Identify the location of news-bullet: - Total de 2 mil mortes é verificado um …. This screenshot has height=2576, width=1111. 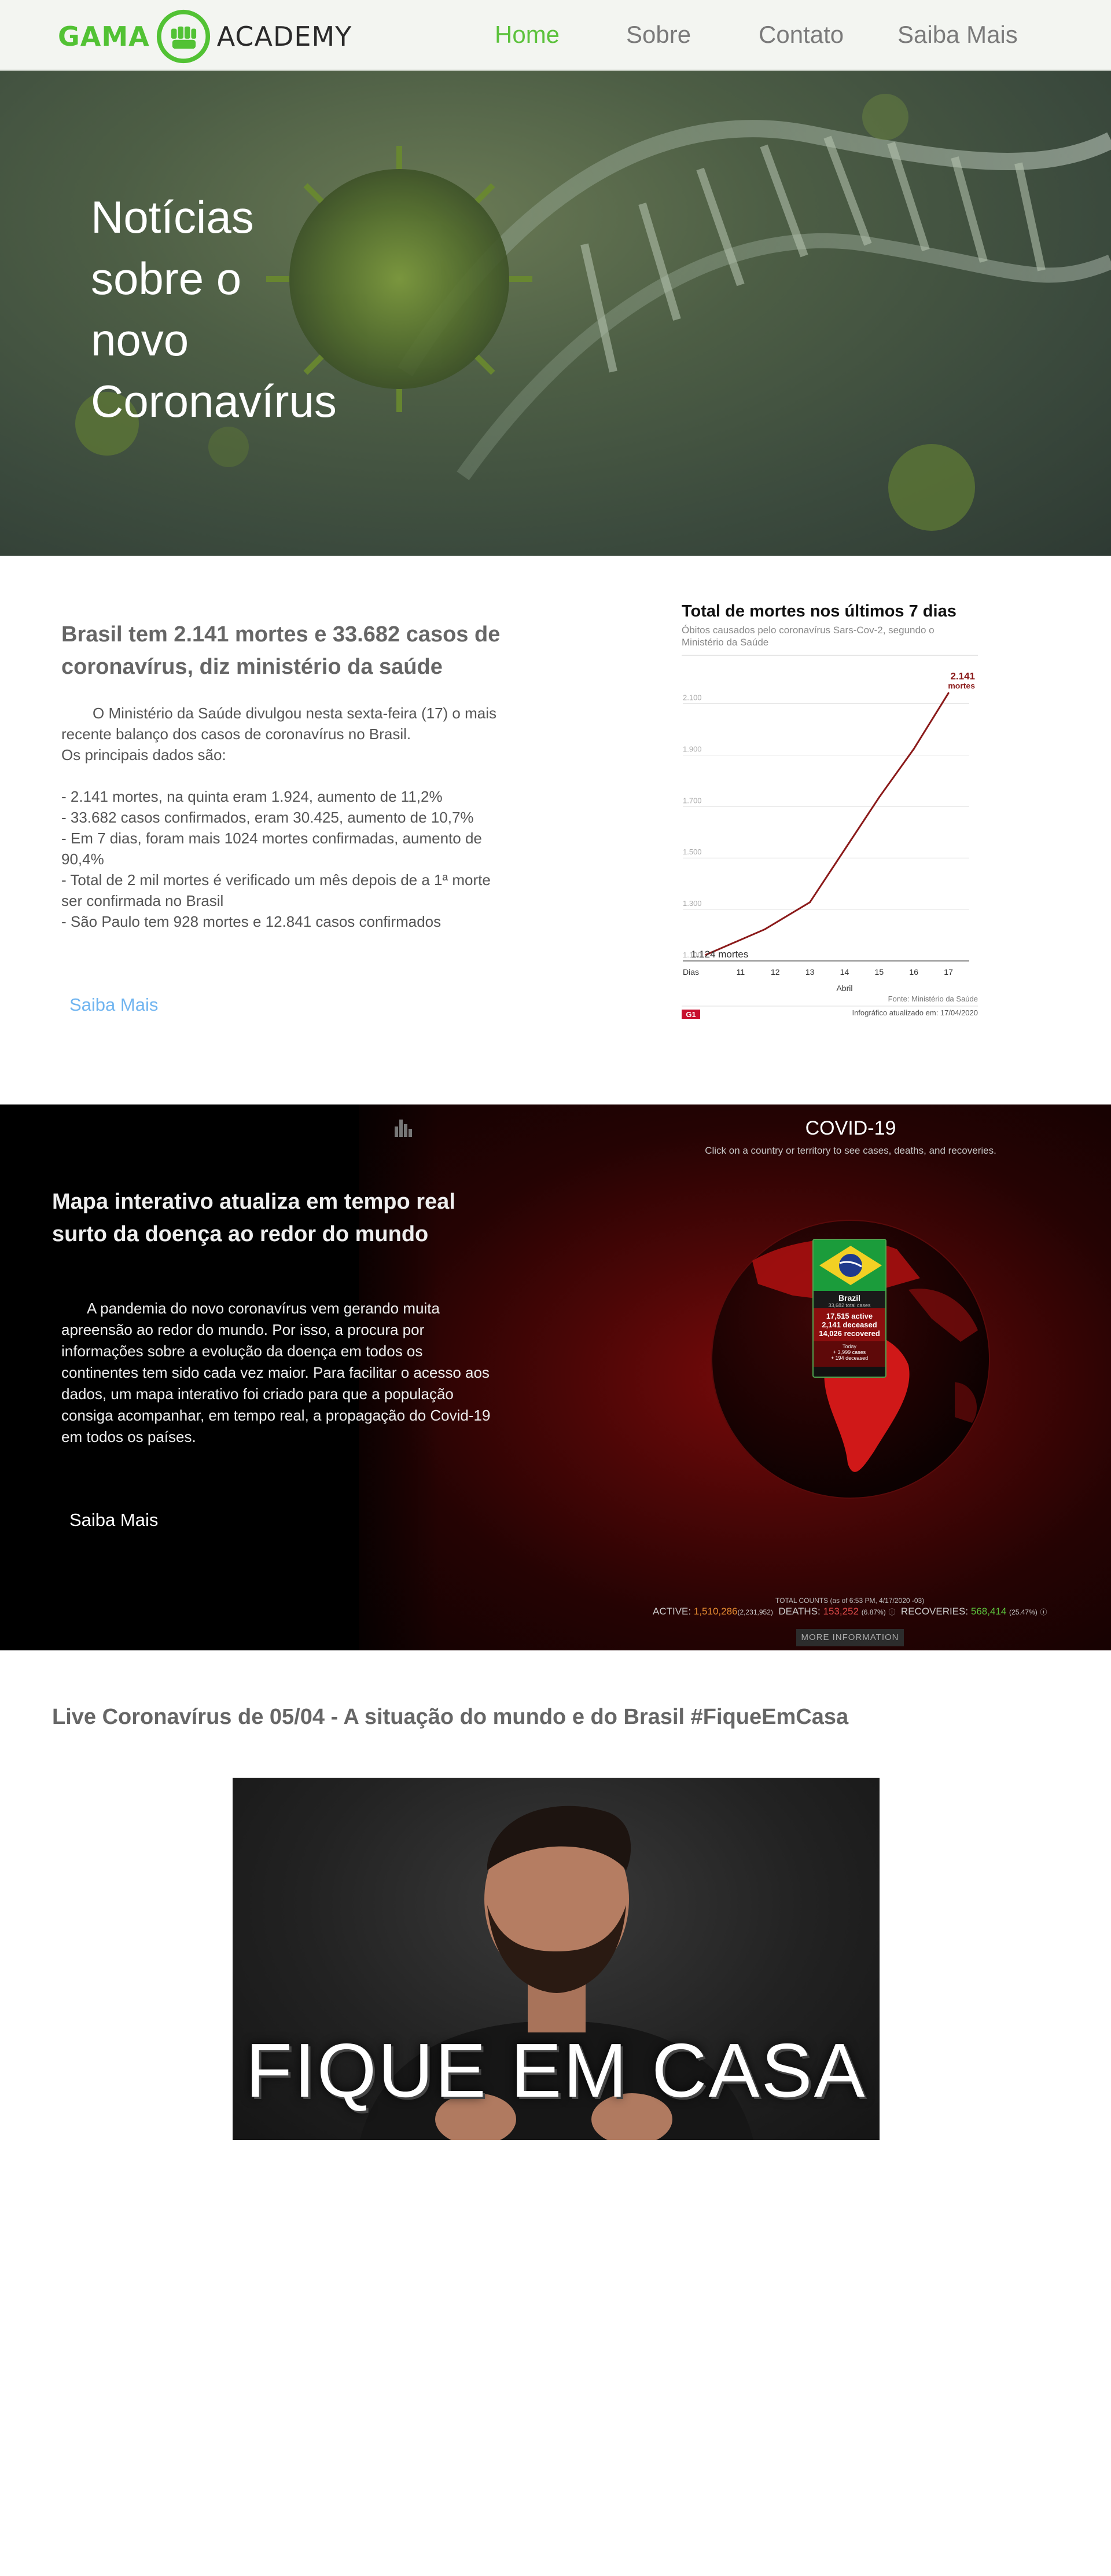
(276, 890).